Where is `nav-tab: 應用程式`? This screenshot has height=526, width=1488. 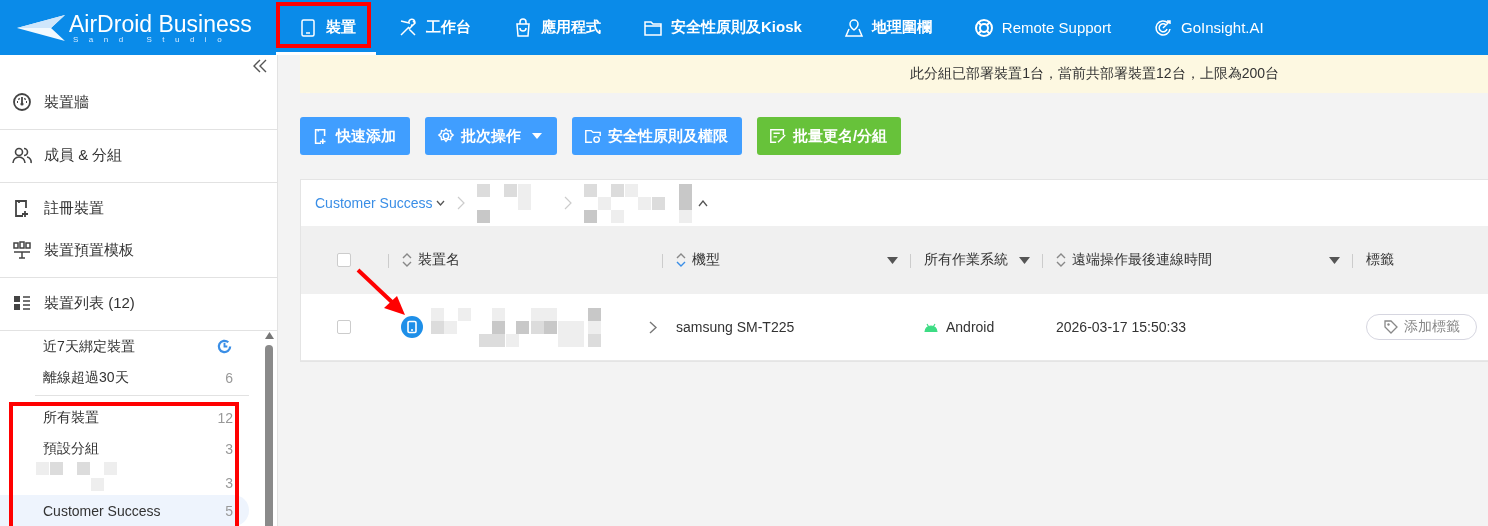
nav-tab: 應用程式 is located at coordinates (556, 27).